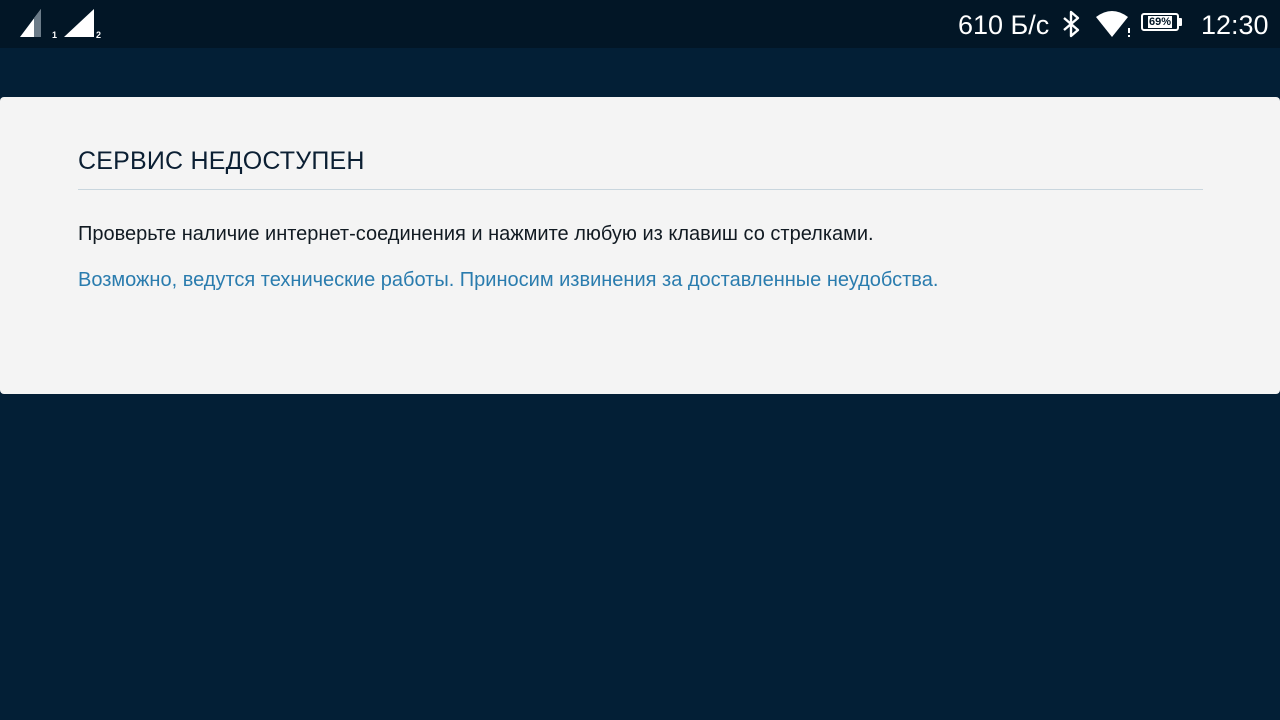 Image resolution: width=1280 pixels, height=720 pixels. What do you see at coordinates (221, 161) in the screenshot?
I see `panel-title: СЕРВИС НЕДОСТУПЕН` at bounding box center [221, 161].